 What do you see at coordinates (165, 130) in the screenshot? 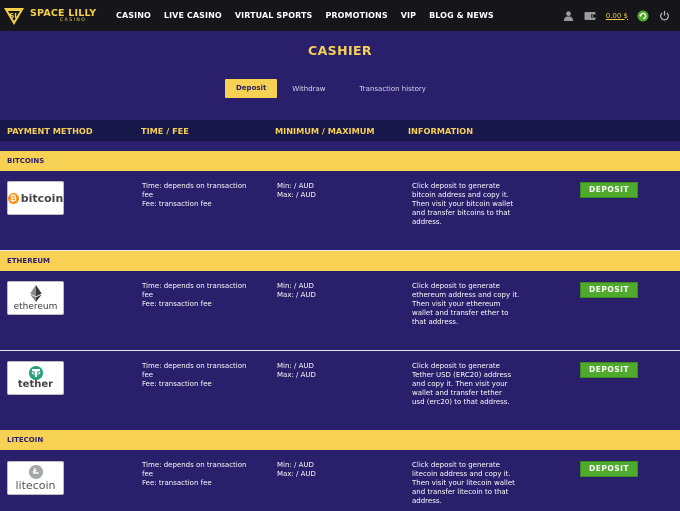
I see `column-time-fee: TIME / FEE` at bounding box center [165, 130].